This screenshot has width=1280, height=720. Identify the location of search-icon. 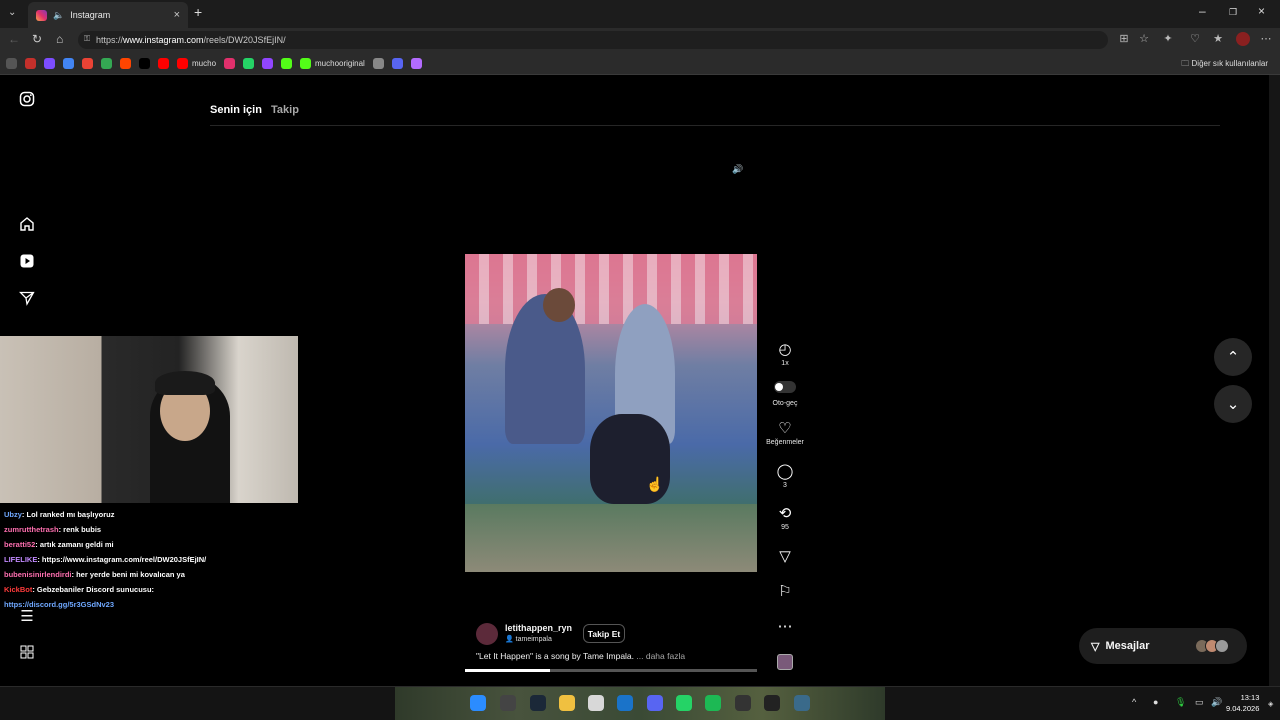
(508, 703).